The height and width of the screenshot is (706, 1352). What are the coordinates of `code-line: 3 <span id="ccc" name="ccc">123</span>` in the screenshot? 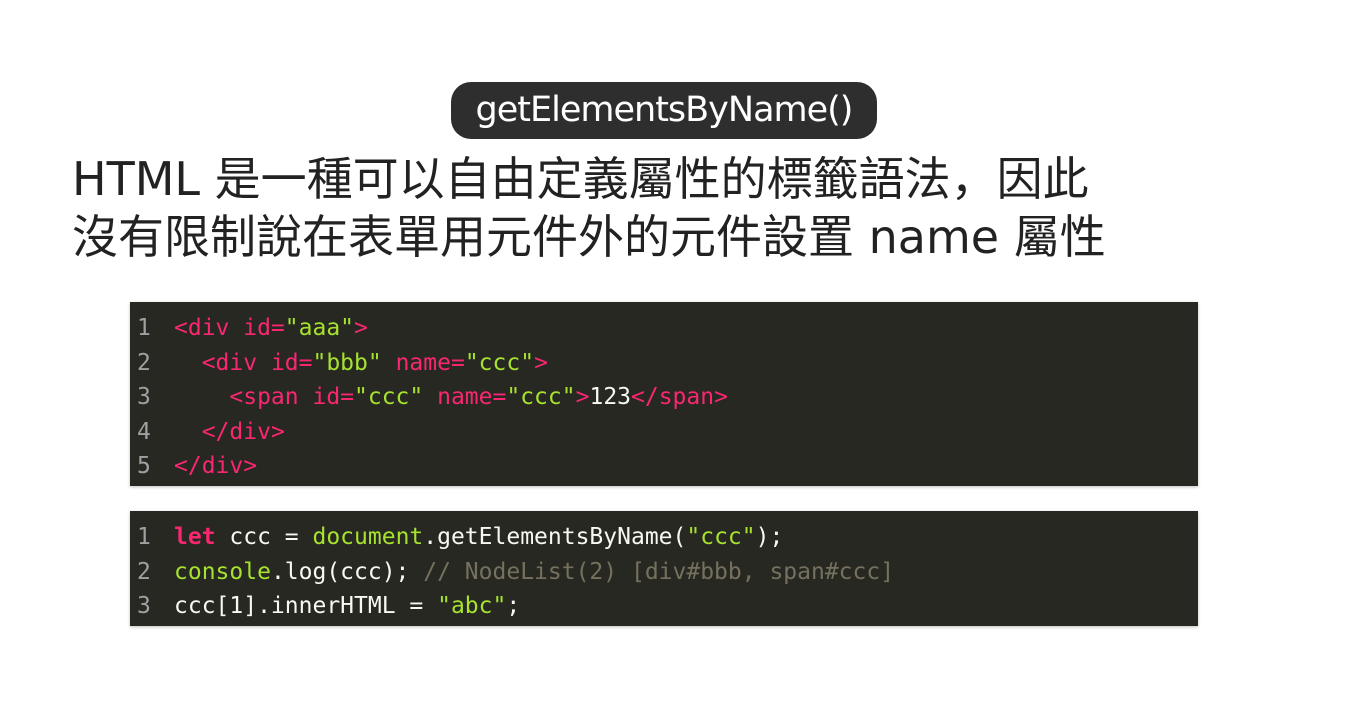 It's located at (667, 397).